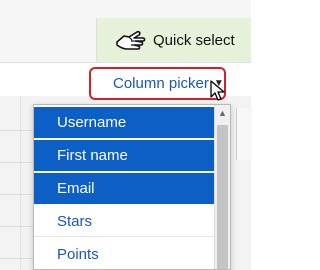 This screenshot has width=320, height=270. What do you see at coordinates (20, 183) in the screenshot?
I see `grid-column-divider` at bounding box center [20, 183].